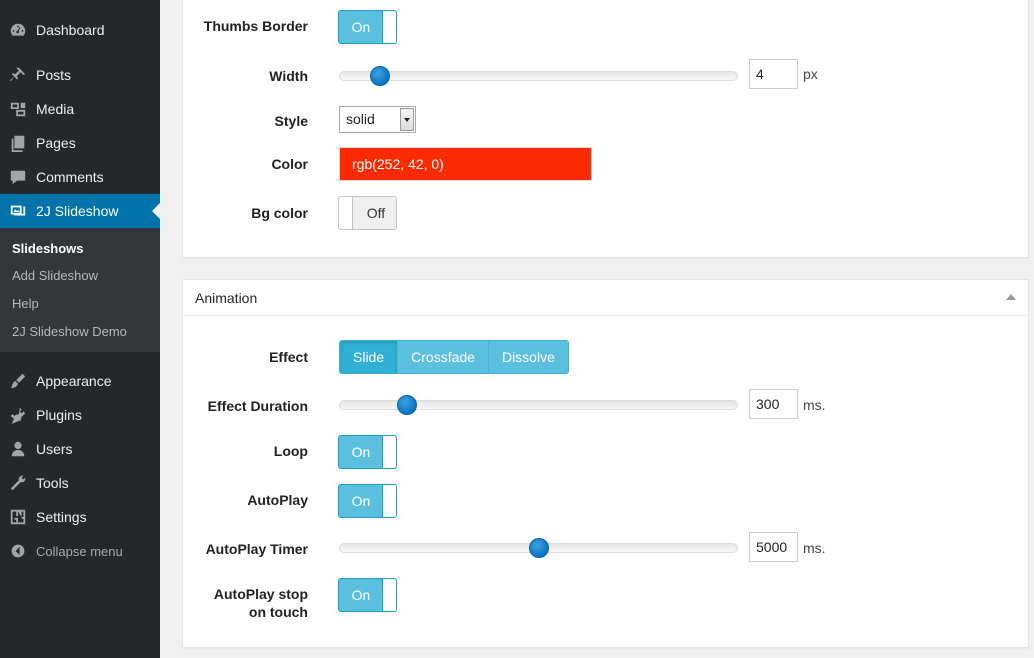  Describe the element at coordinates (18, 177) in the screenshot. I see `comment-icon` at that location.